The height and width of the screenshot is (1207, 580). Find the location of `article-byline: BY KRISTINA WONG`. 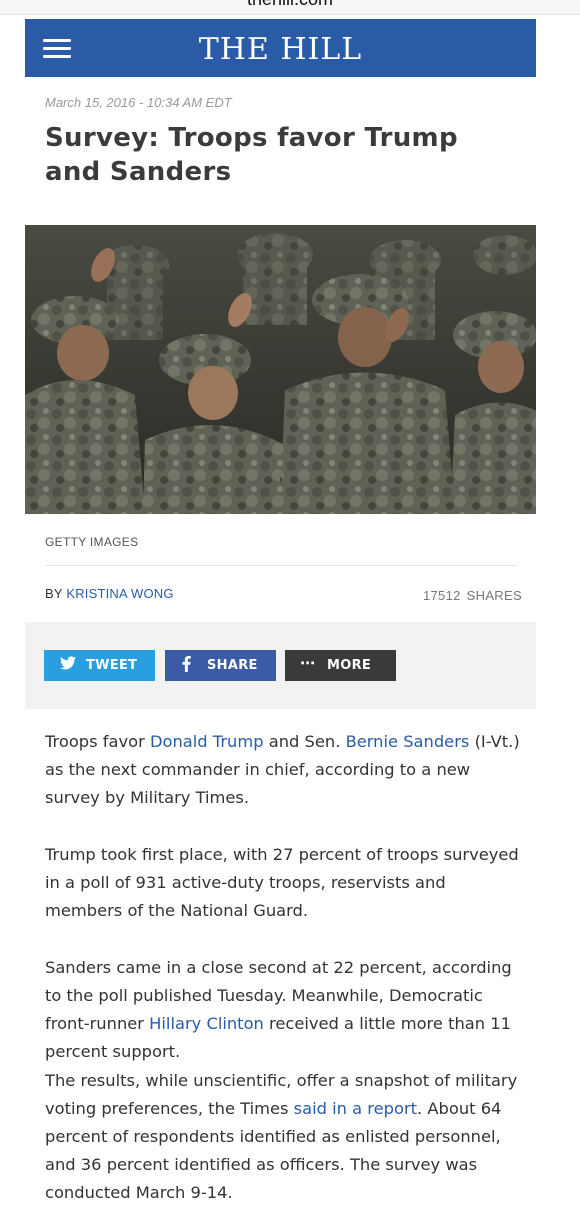

article-byline: BY KRISTINA WONG is located at coordinates (109, 593).